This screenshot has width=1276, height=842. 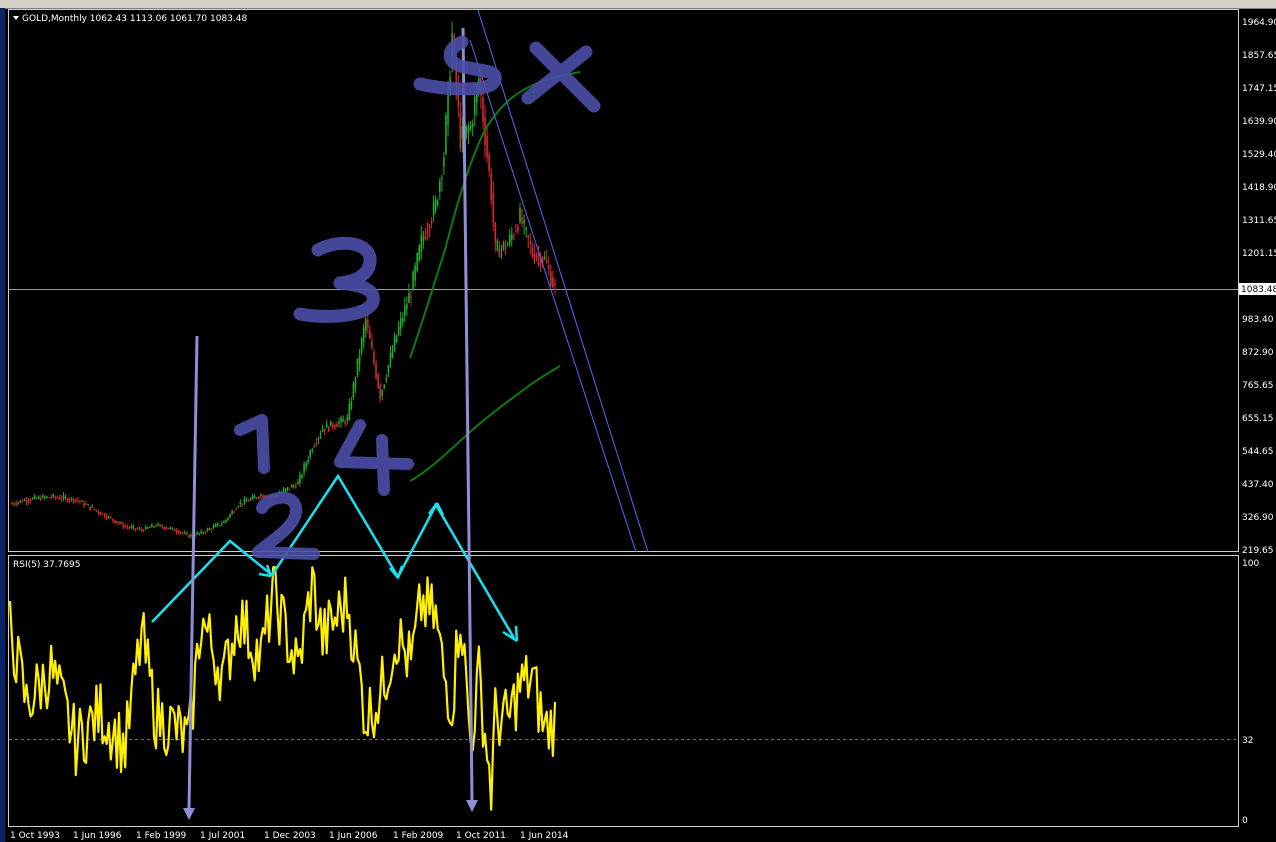 I want to click on arrowhead-icon, so click(x=436, y=509).